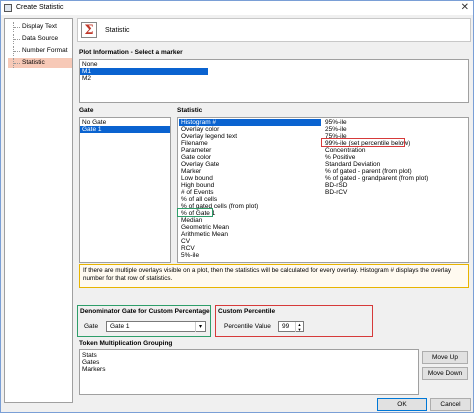 The height and width of the screenshot is (413, 474). I want to click on move-down-button: Move Down, so click(445, 373).